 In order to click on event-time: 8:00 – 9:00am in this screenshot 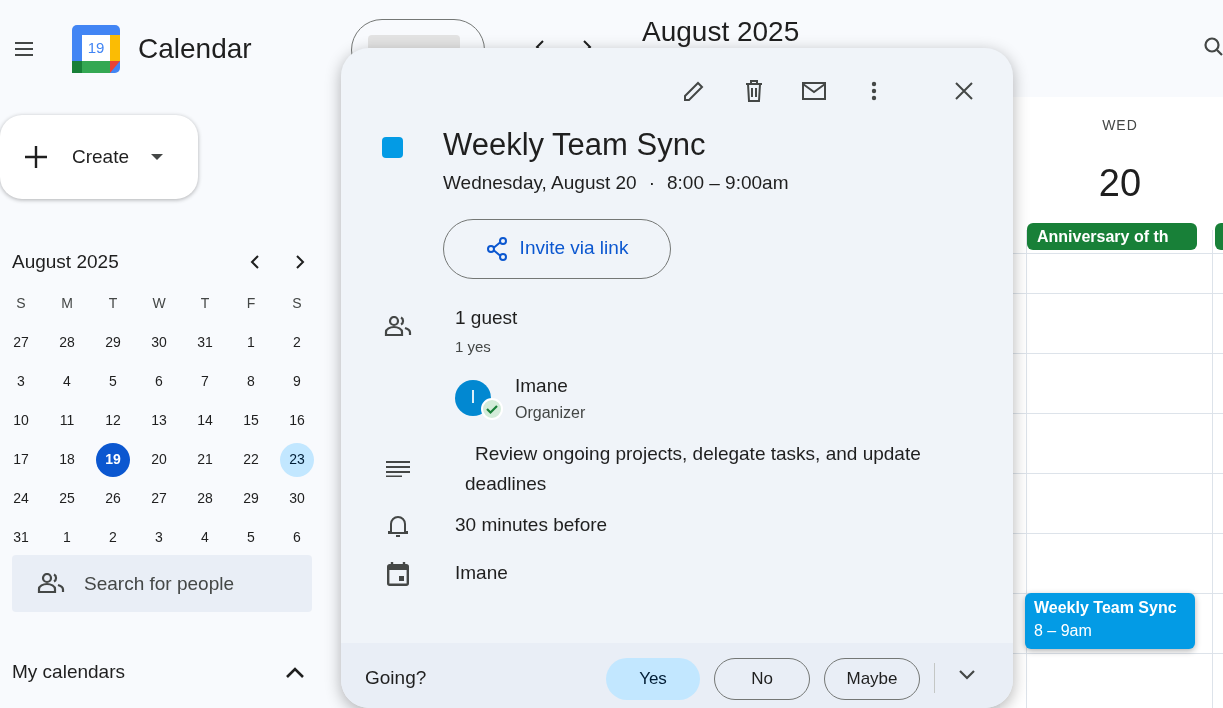, I will do `click(728, 183)`.